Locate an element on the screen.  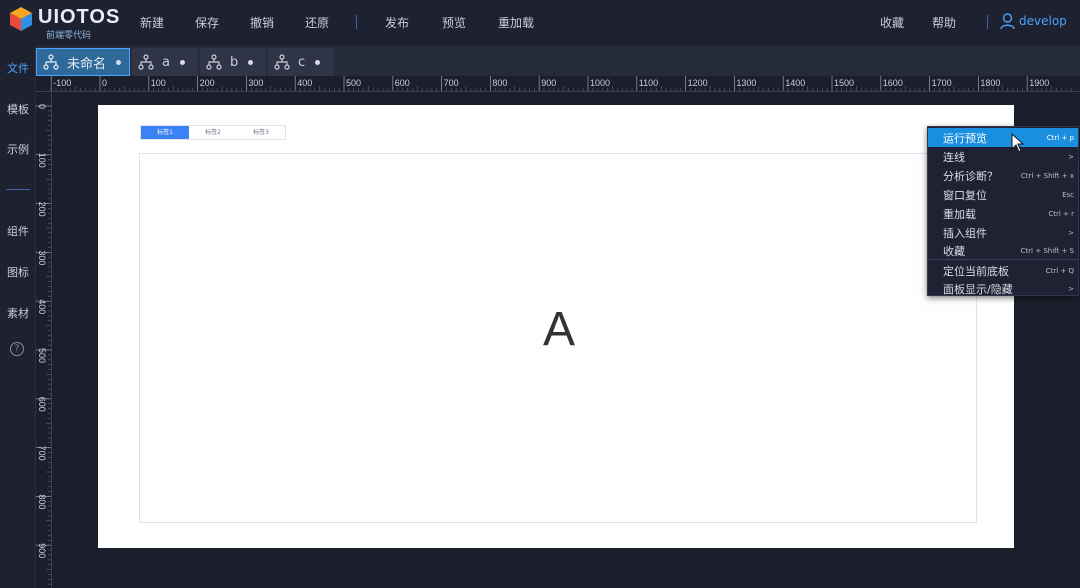
ruler-label: 800 is located at coordinates (499, 83).